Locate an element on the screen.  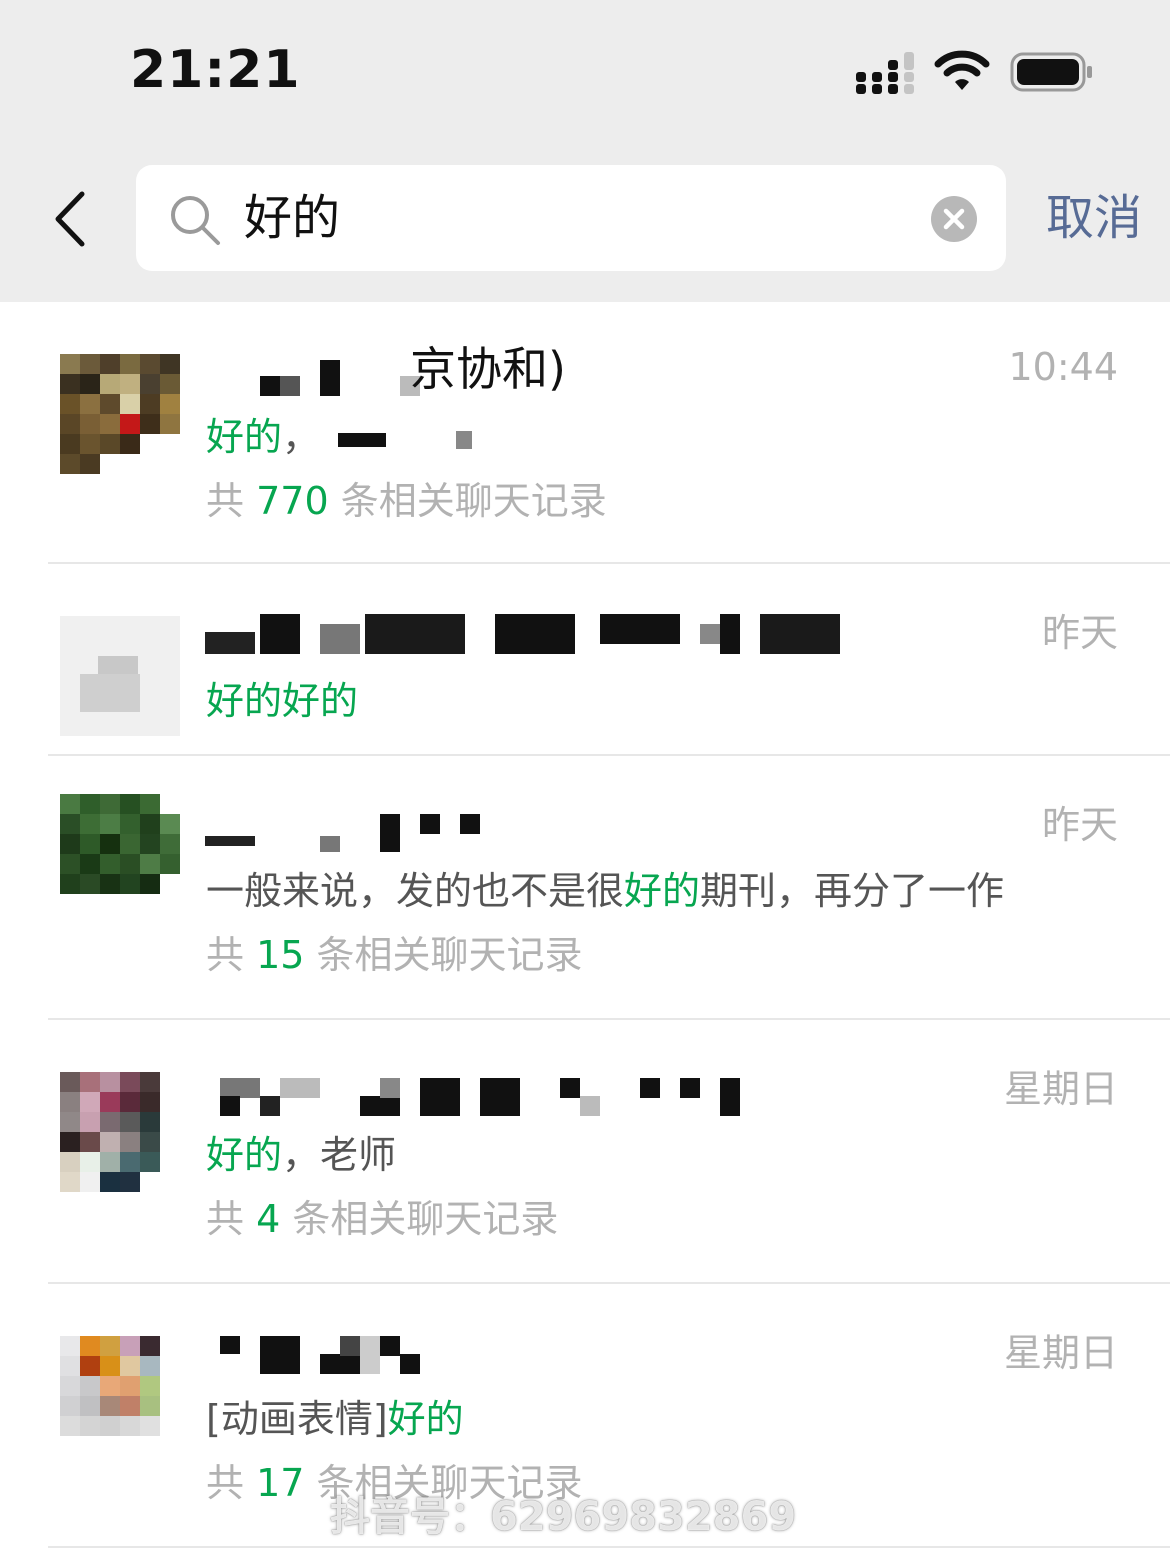
related-count: 共 4 条相关聊天记录 is located at coordinates (382, 1219).